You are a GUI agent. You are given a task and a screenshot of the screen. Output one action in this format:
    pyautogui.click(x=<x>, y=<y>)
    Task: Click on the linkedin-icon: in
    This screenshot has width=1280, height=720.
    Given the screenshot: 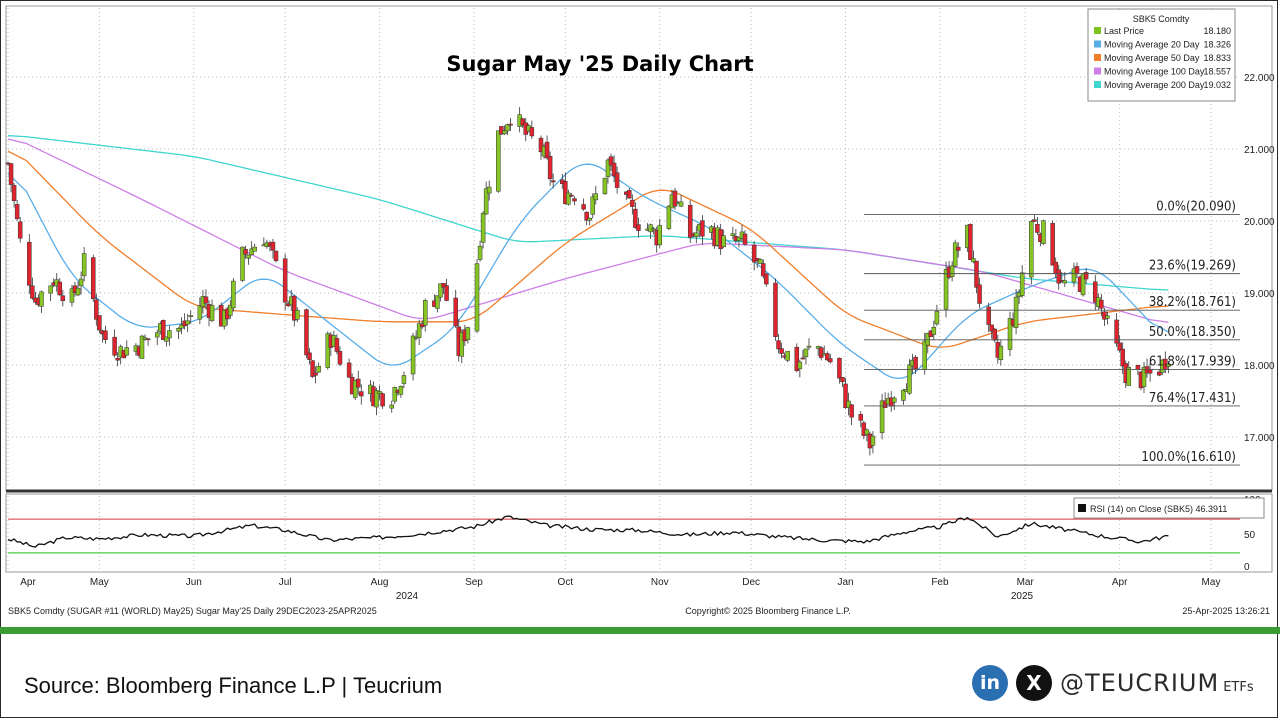 What is the action you would take?
    pyautogui.click(x=990, y=683)
    